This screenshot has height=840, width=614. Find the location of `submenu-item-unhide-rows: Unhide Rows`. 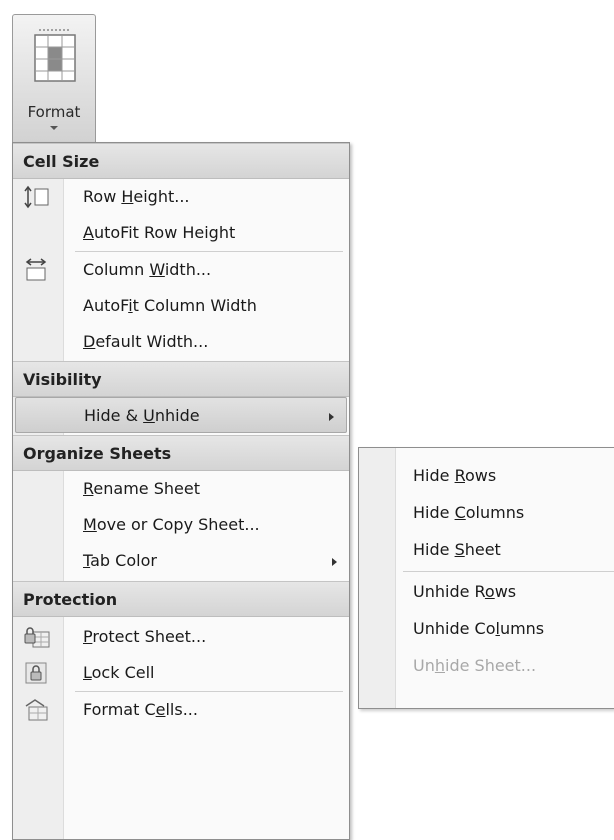

submenu-item-unhide-rows: Unhide Rows is located at coordinates (486, 592).